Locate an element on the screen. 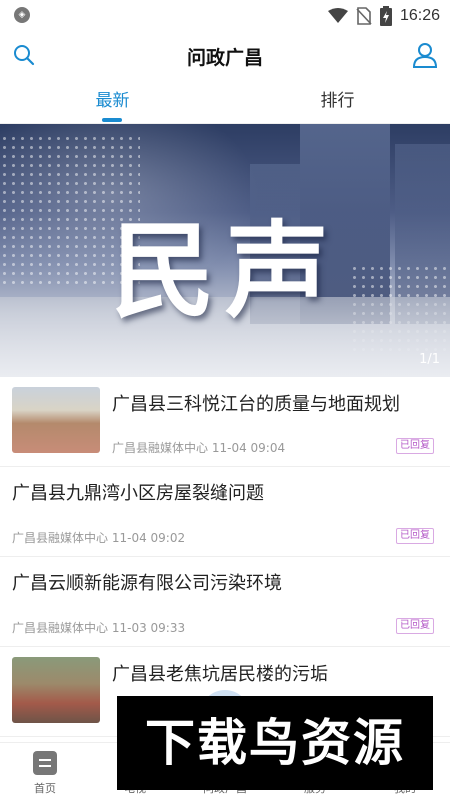  tab-label: 最新 is located at coordinates (112, 101).